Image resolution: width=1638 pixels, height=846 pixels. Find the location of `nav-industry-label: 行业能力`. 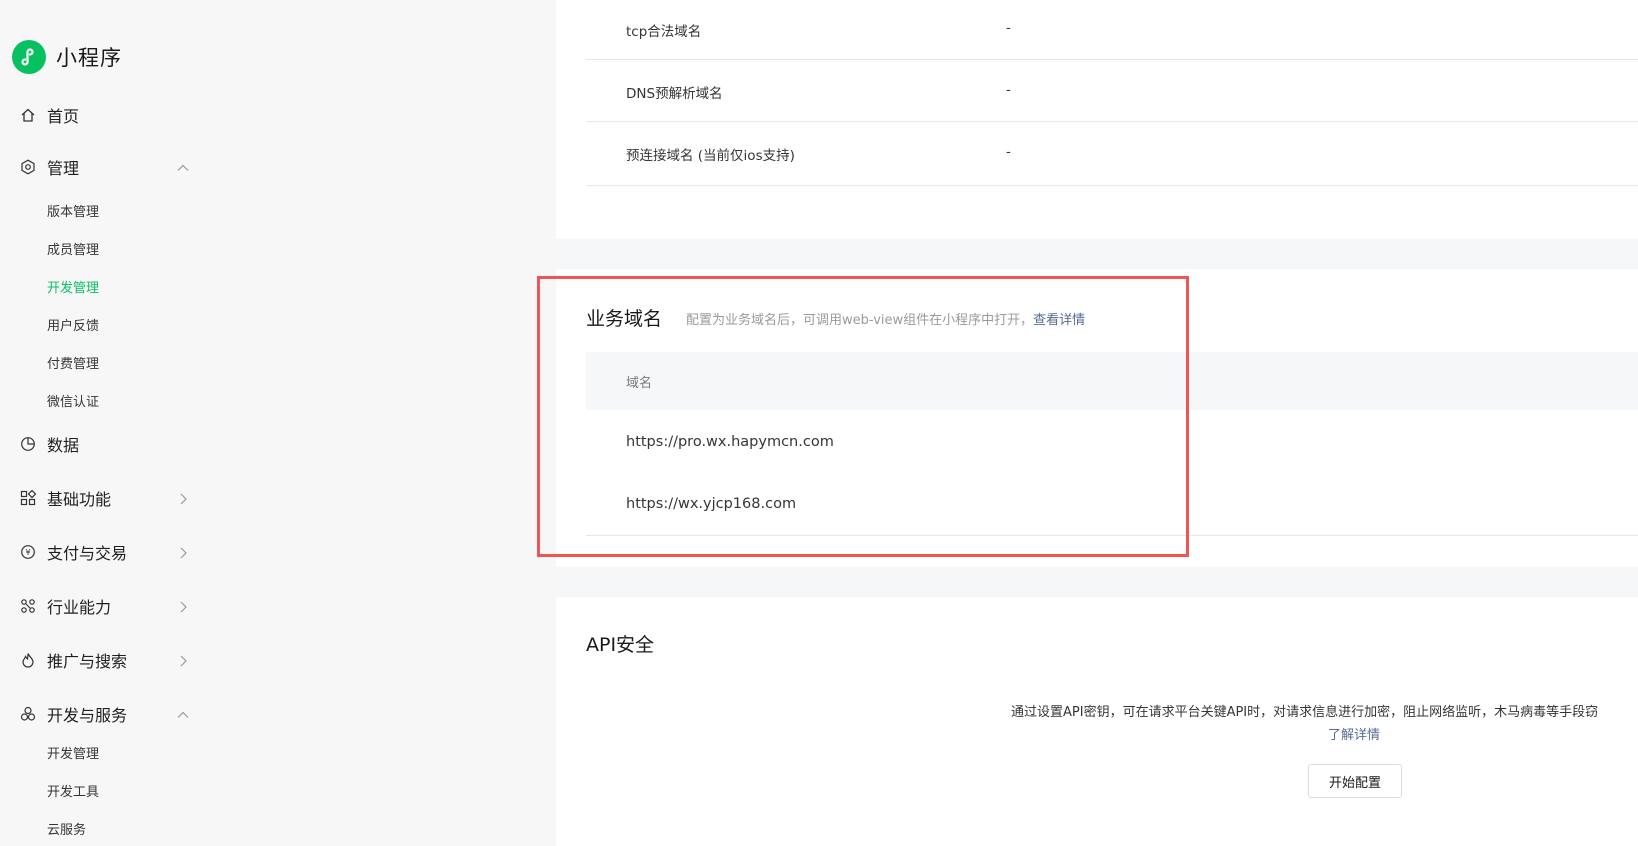

nav-industry-label: 行业能力 is located at coordinates (79, 607).